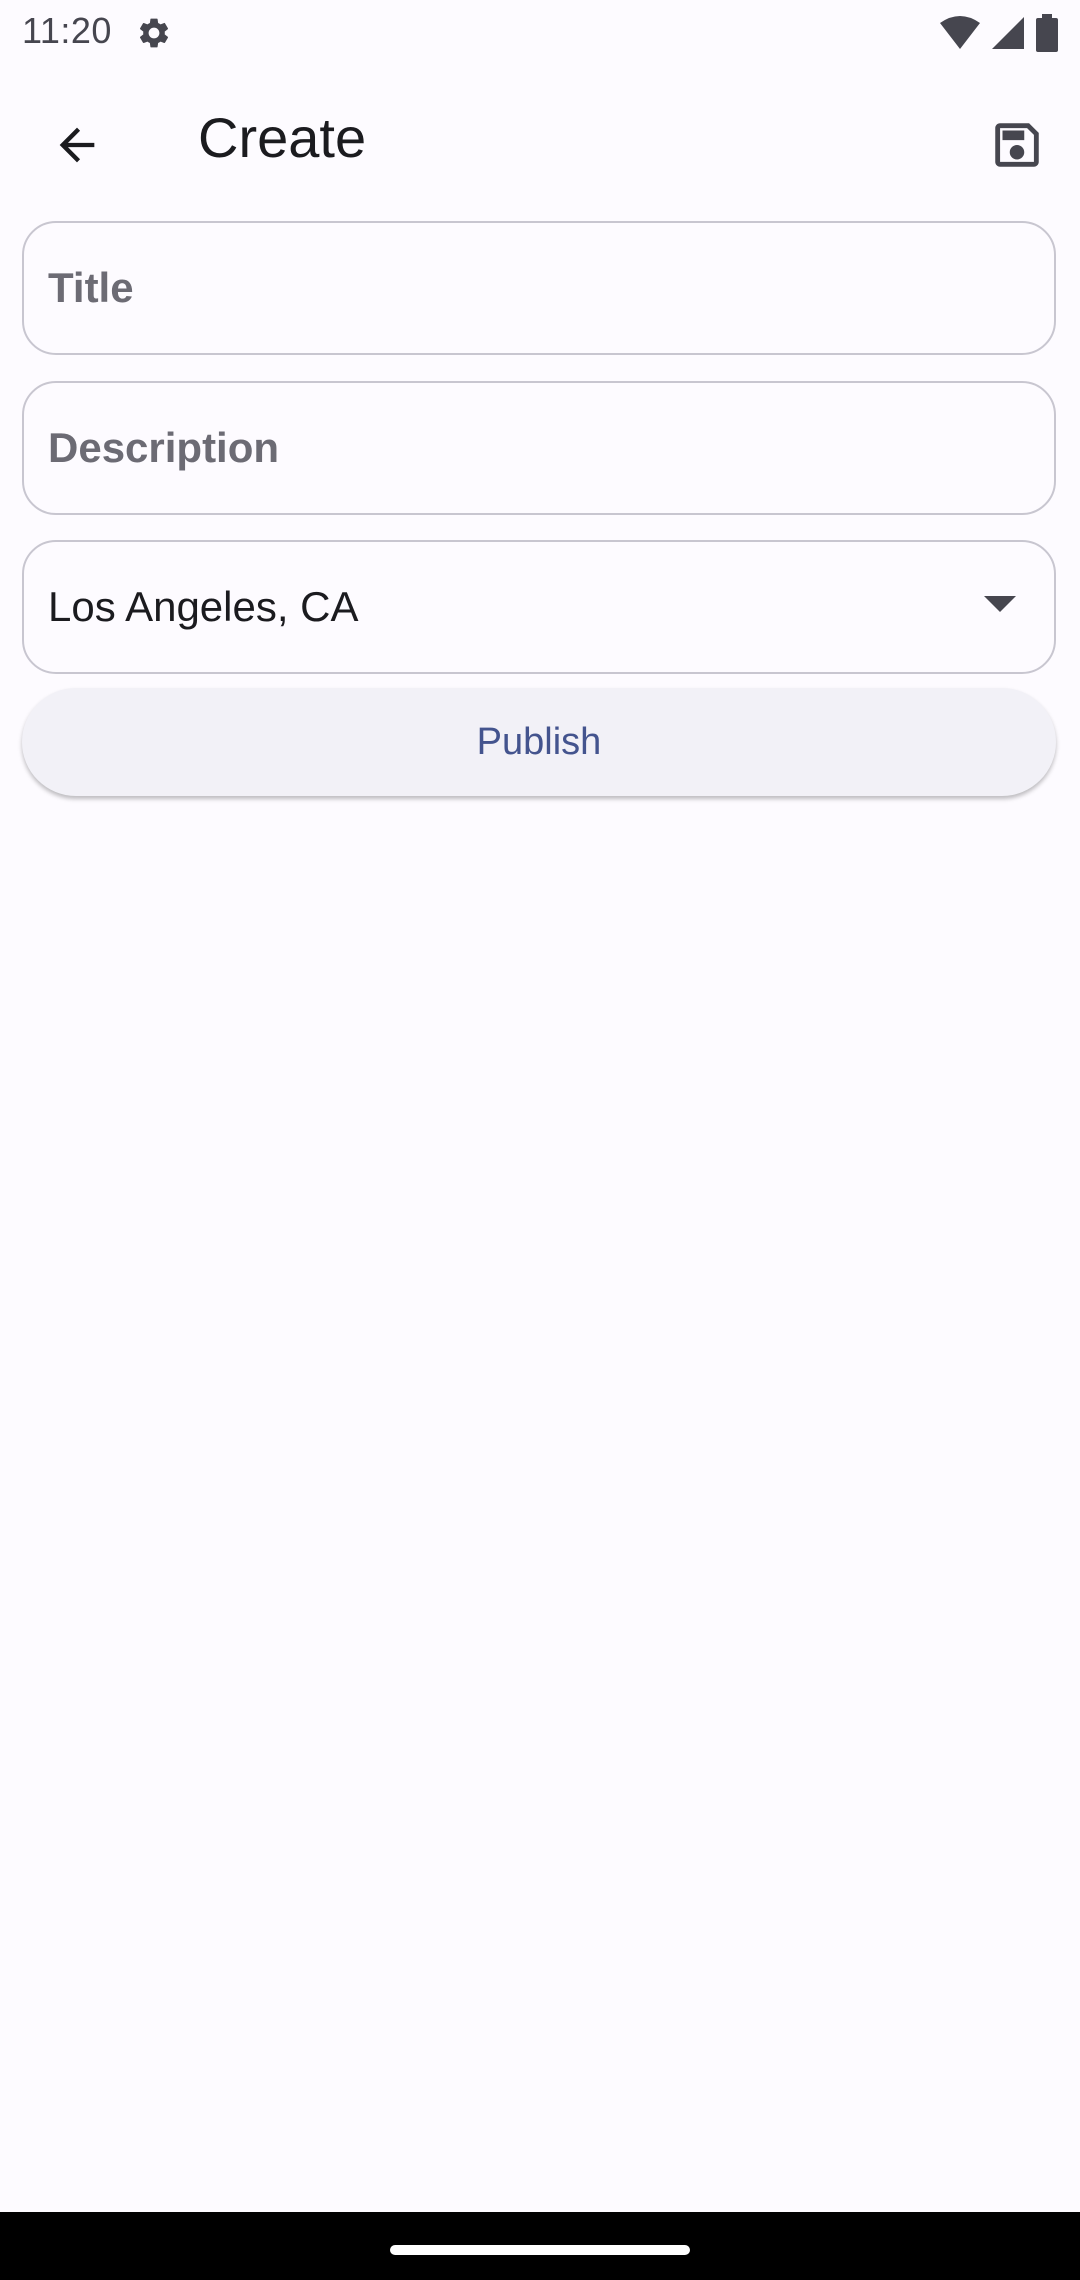 The image size is (1080, 2280). Describe the element at coordinates (540, 142) in the screenshot. I see `top-app-bar: Create` at that location.